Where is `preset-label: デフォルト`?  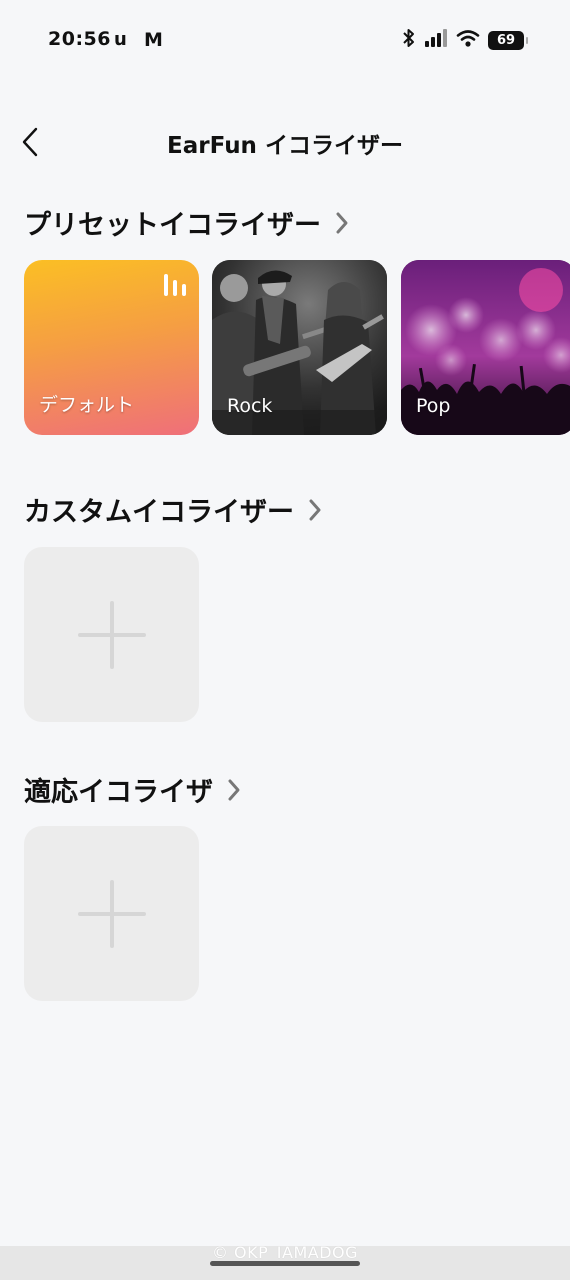
preset-label: デフォルト is located at coordinates (87, 405).